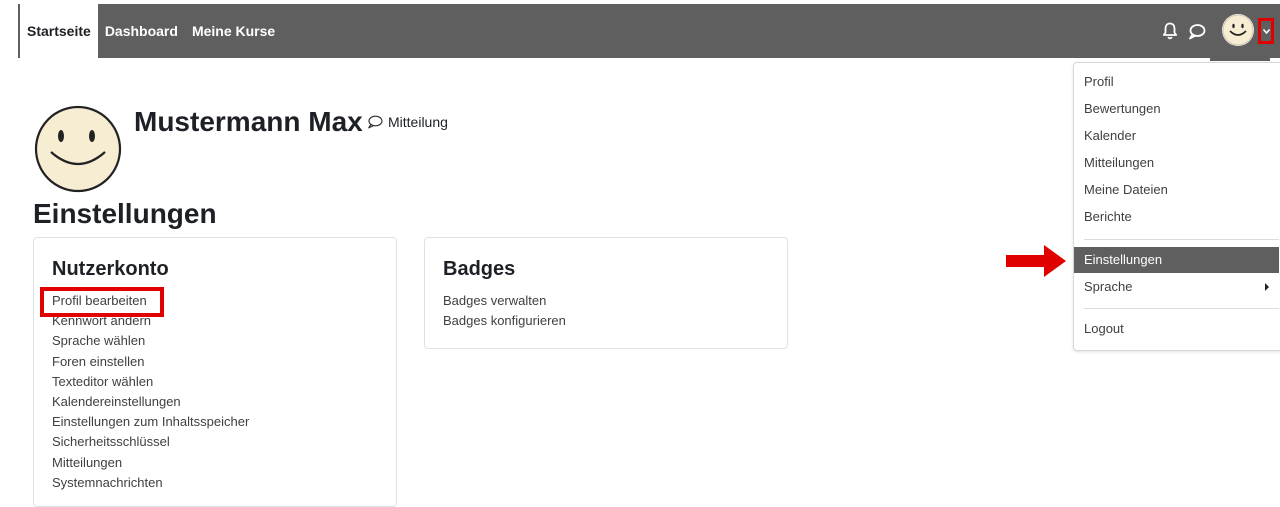 This screenshot has height=507, width=1280. What do you see at coordinates (150, 341) in the screenshot?
I see `link-choose-language: Sprache wählen` at bounding box center [150, 341].